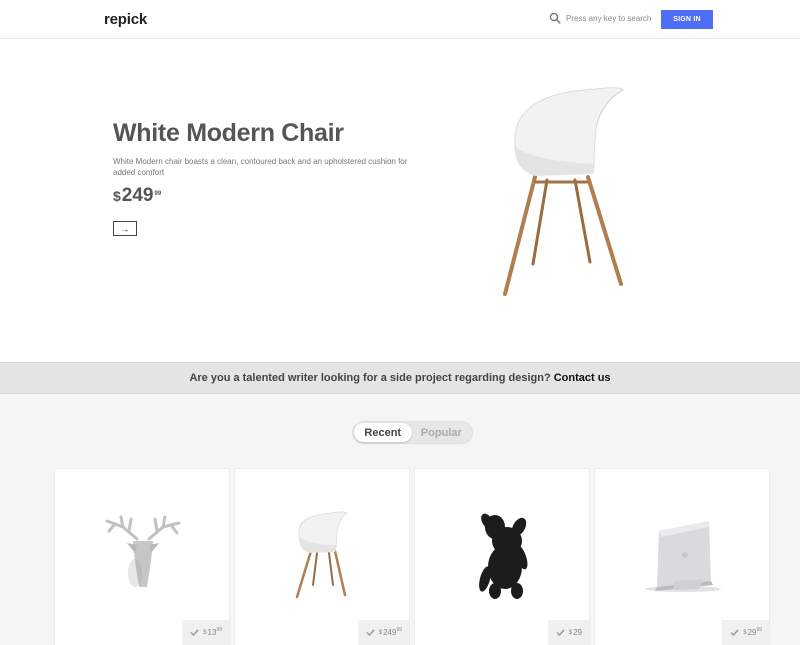  What do you see at coordinates (502, 544) in the screenshot?
I see `product-image-black-bear-figure` at bounding box center [502, 544].